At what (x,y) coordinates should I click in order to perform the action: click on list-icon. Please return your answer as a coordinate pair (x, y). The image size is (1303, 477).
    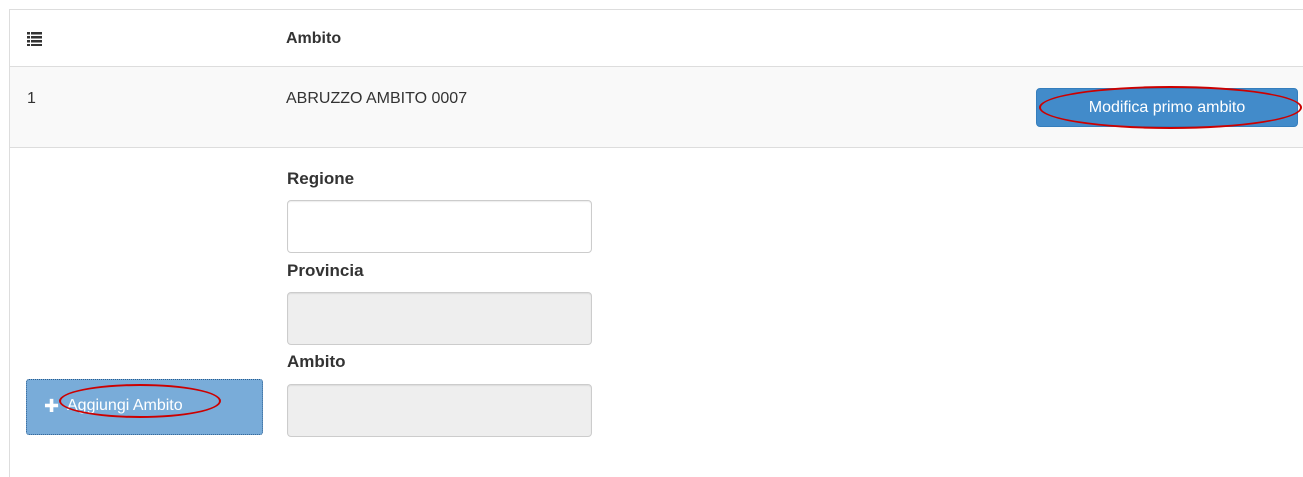
    Looking at the image, I should click on (34, 39).